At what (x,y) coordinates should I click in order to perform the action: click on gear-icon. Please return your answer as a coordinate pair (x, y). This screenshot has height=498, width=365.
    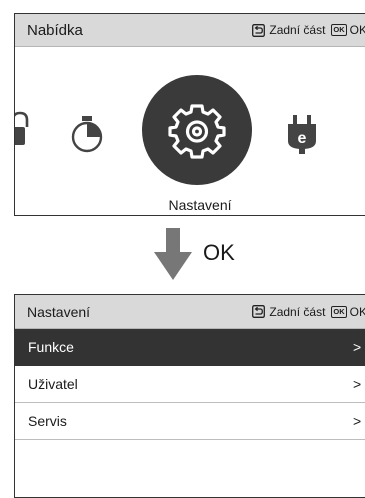
    Looking at the image, I should click on (197, 131).